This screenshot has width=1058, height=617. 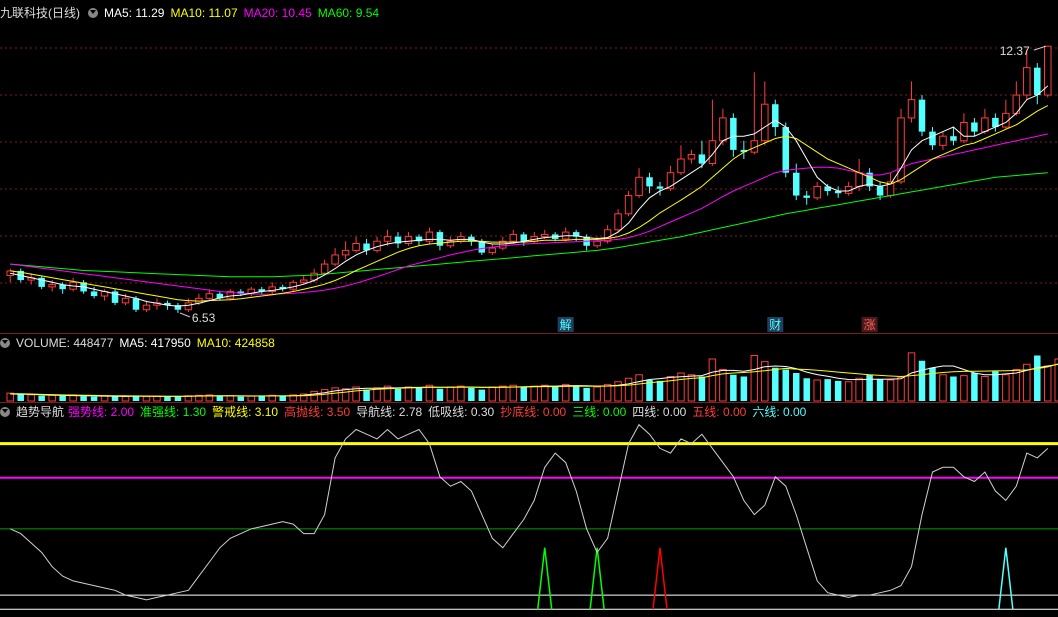 What do you see at coordinates (1015, 51) in the screenshot?
I see `max-price-label: 12.37` at bounding box center [1015, 51].